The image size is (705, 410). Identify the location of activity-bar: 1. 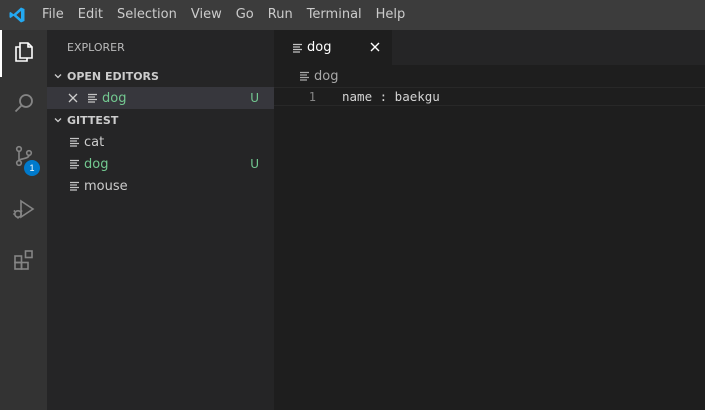
(23, 220).